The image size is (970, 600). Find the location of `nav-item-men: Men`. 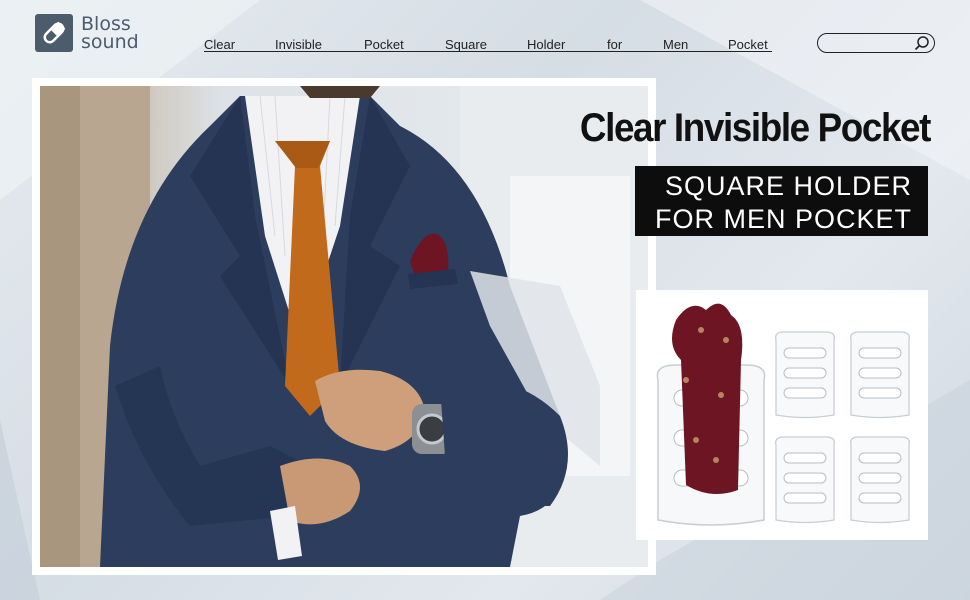

nav-item-men: Men is located at coordinates (675, 44).